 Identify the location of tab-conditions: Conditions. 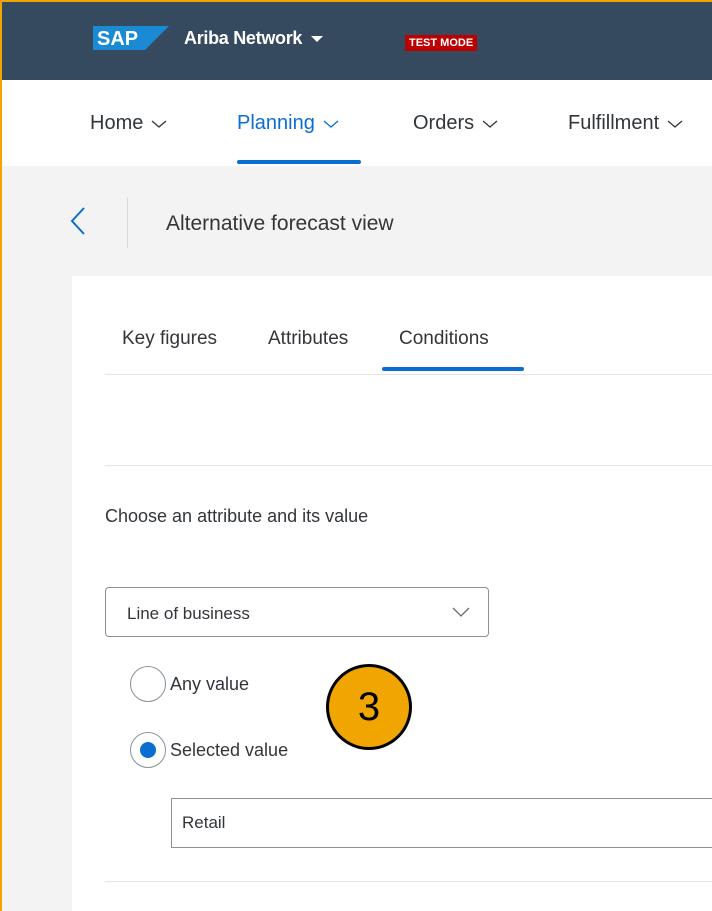
(444, 339).